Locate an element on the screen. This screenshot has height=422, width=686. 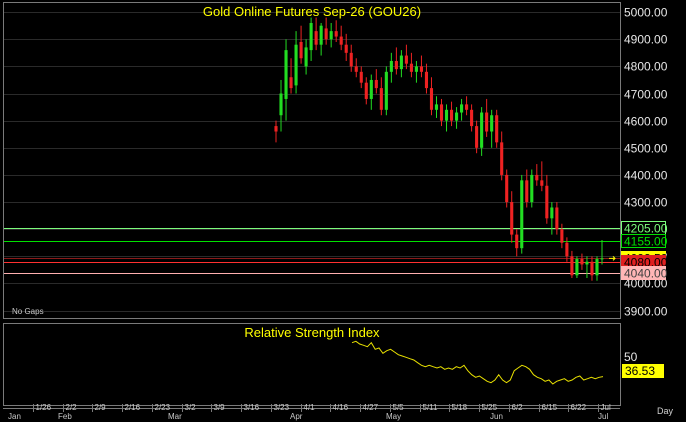
x-month-label: Feb is located at coordinates (65, 416).